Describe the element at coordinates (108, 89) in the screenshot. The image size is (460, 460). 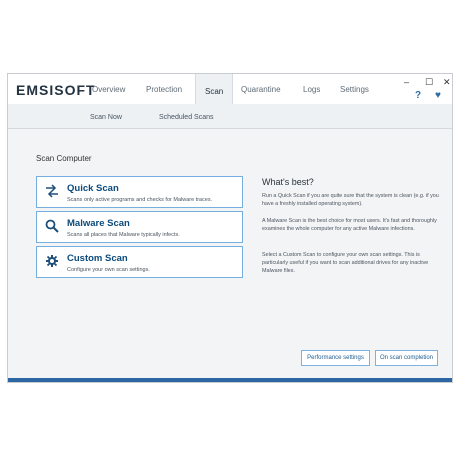
I see `tab-overview: Overview` at that location.